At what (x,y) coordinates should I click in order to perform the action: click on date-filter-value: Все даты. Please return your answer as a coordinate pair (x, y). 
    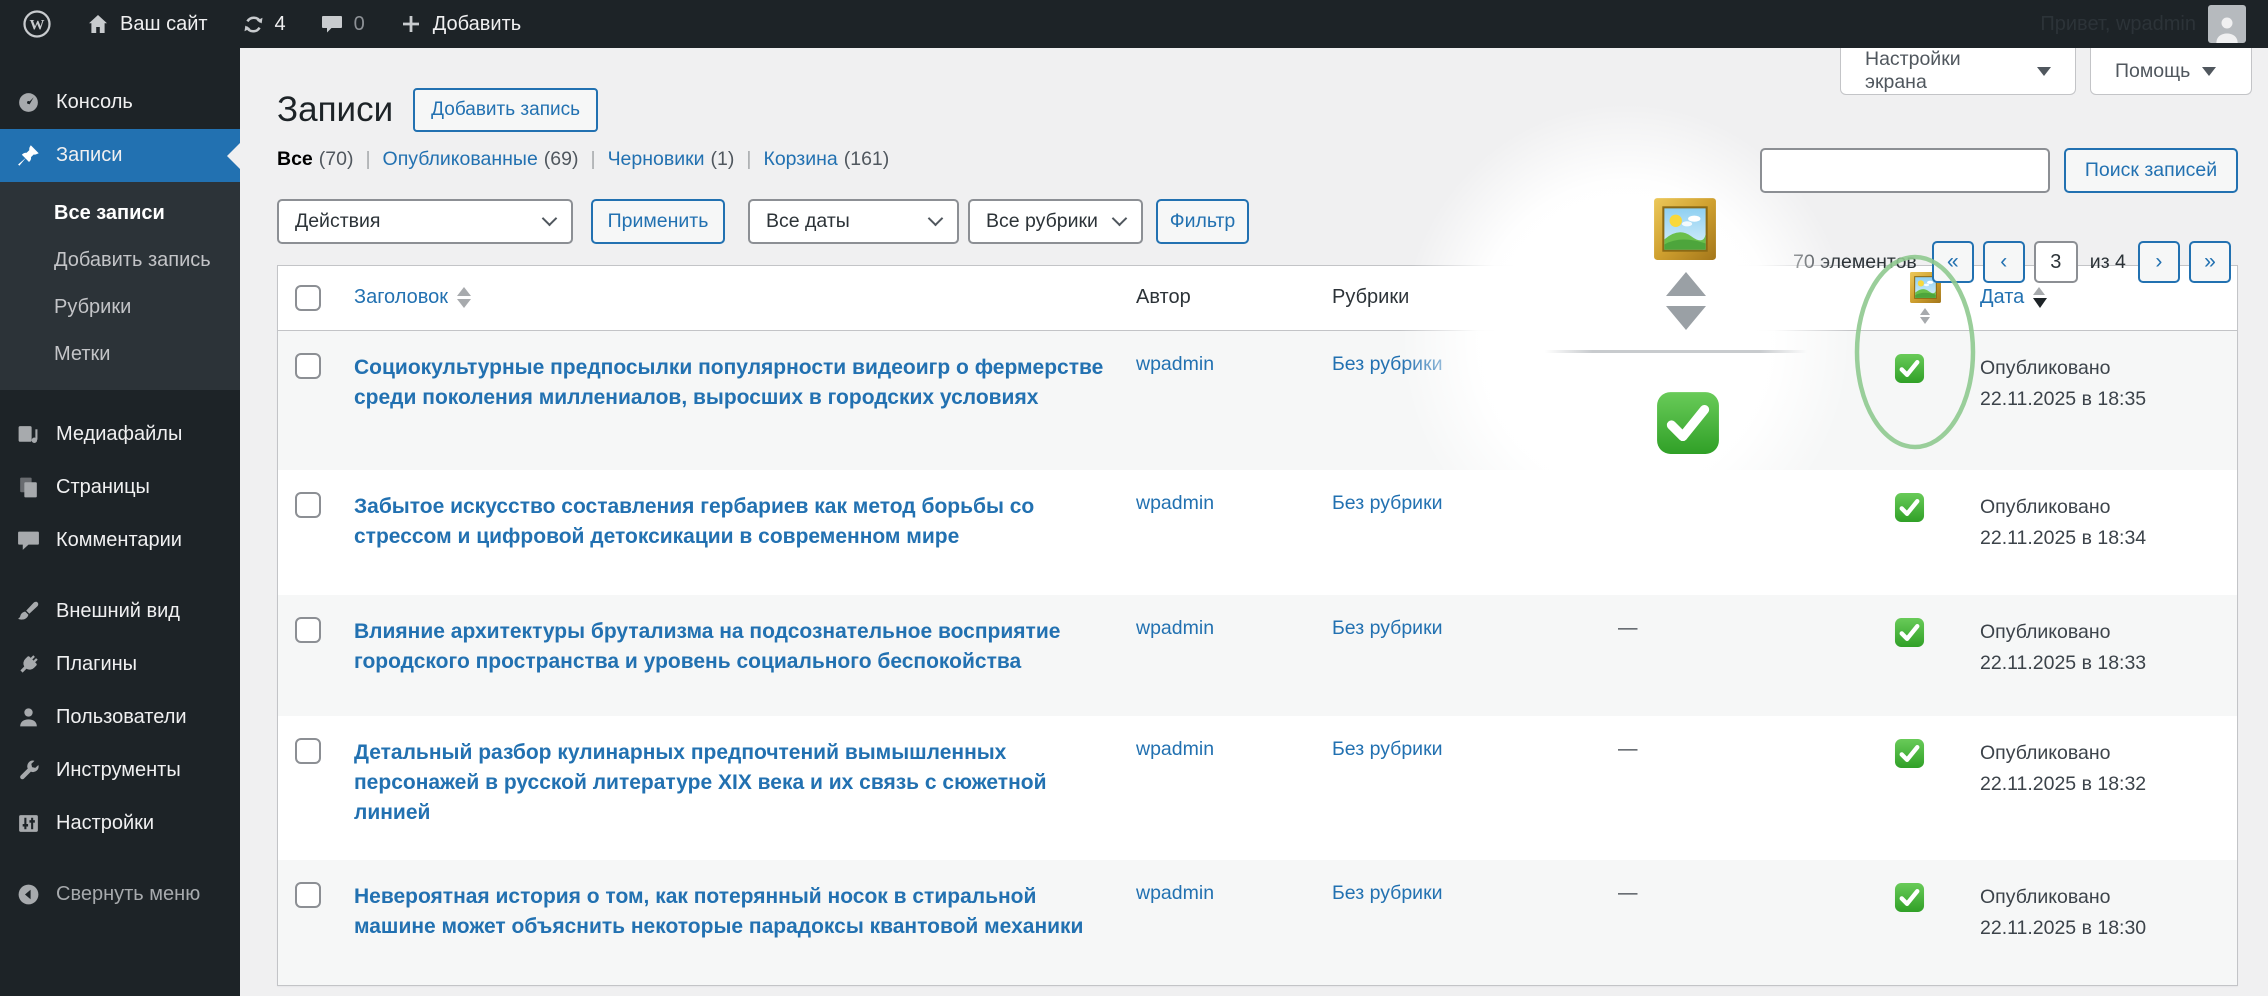
    Looking at the image, I should click on (808, 221).